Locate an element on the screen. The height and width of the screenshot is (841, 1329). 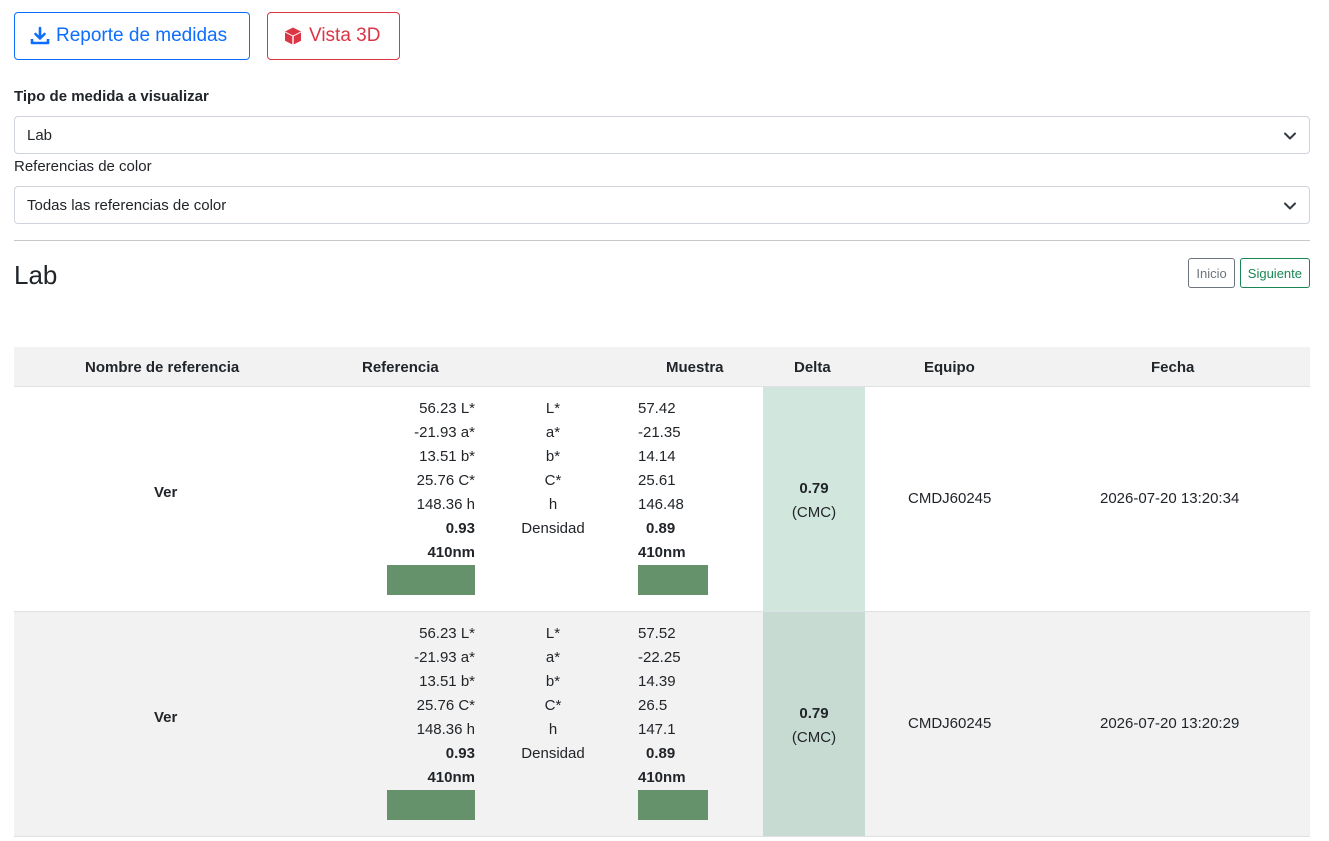
view-3d-button-label: Vista 3D is located at coordinates (345, 35).